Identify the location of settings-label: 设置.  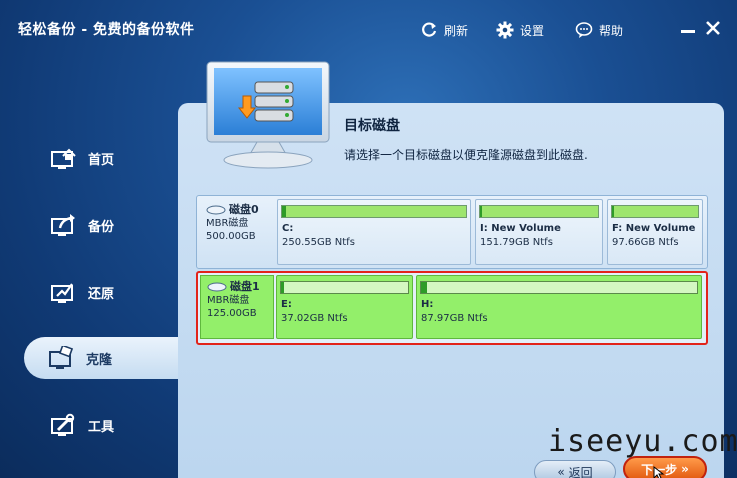
(532, 30).